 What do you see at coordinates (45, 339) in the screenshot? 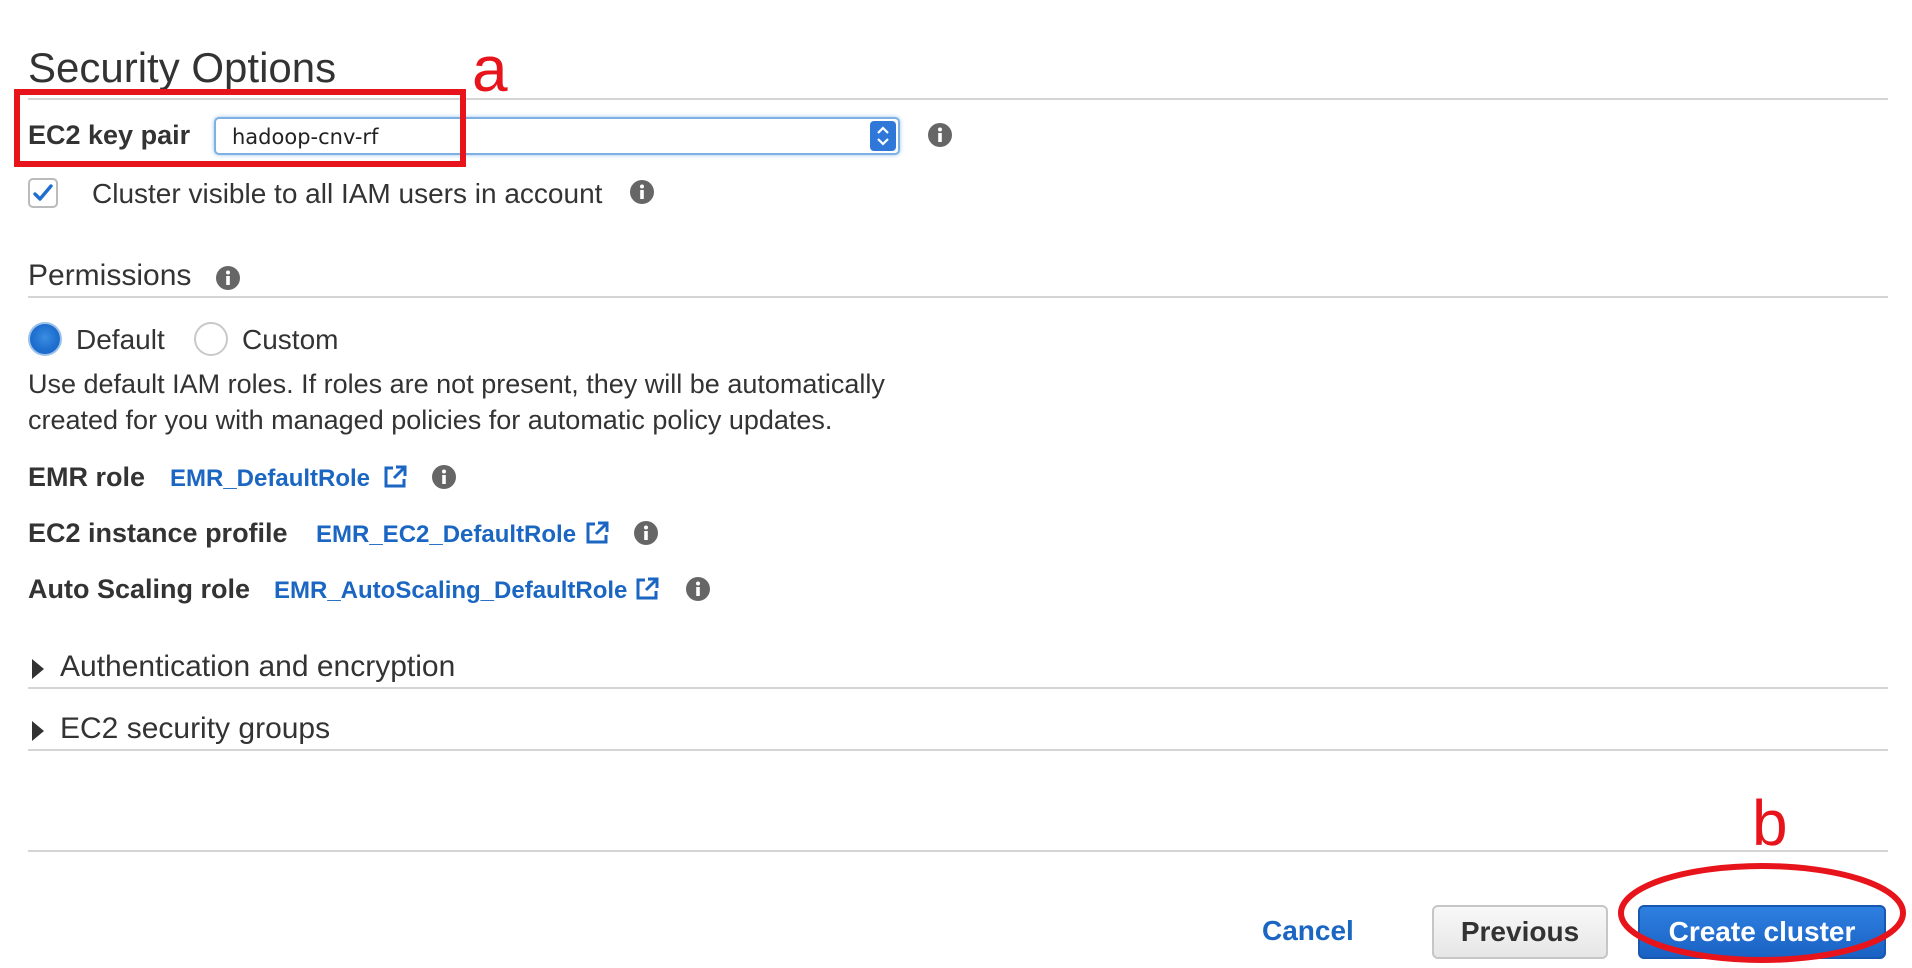
I see `radio-default` at bounding box center [45, 339].